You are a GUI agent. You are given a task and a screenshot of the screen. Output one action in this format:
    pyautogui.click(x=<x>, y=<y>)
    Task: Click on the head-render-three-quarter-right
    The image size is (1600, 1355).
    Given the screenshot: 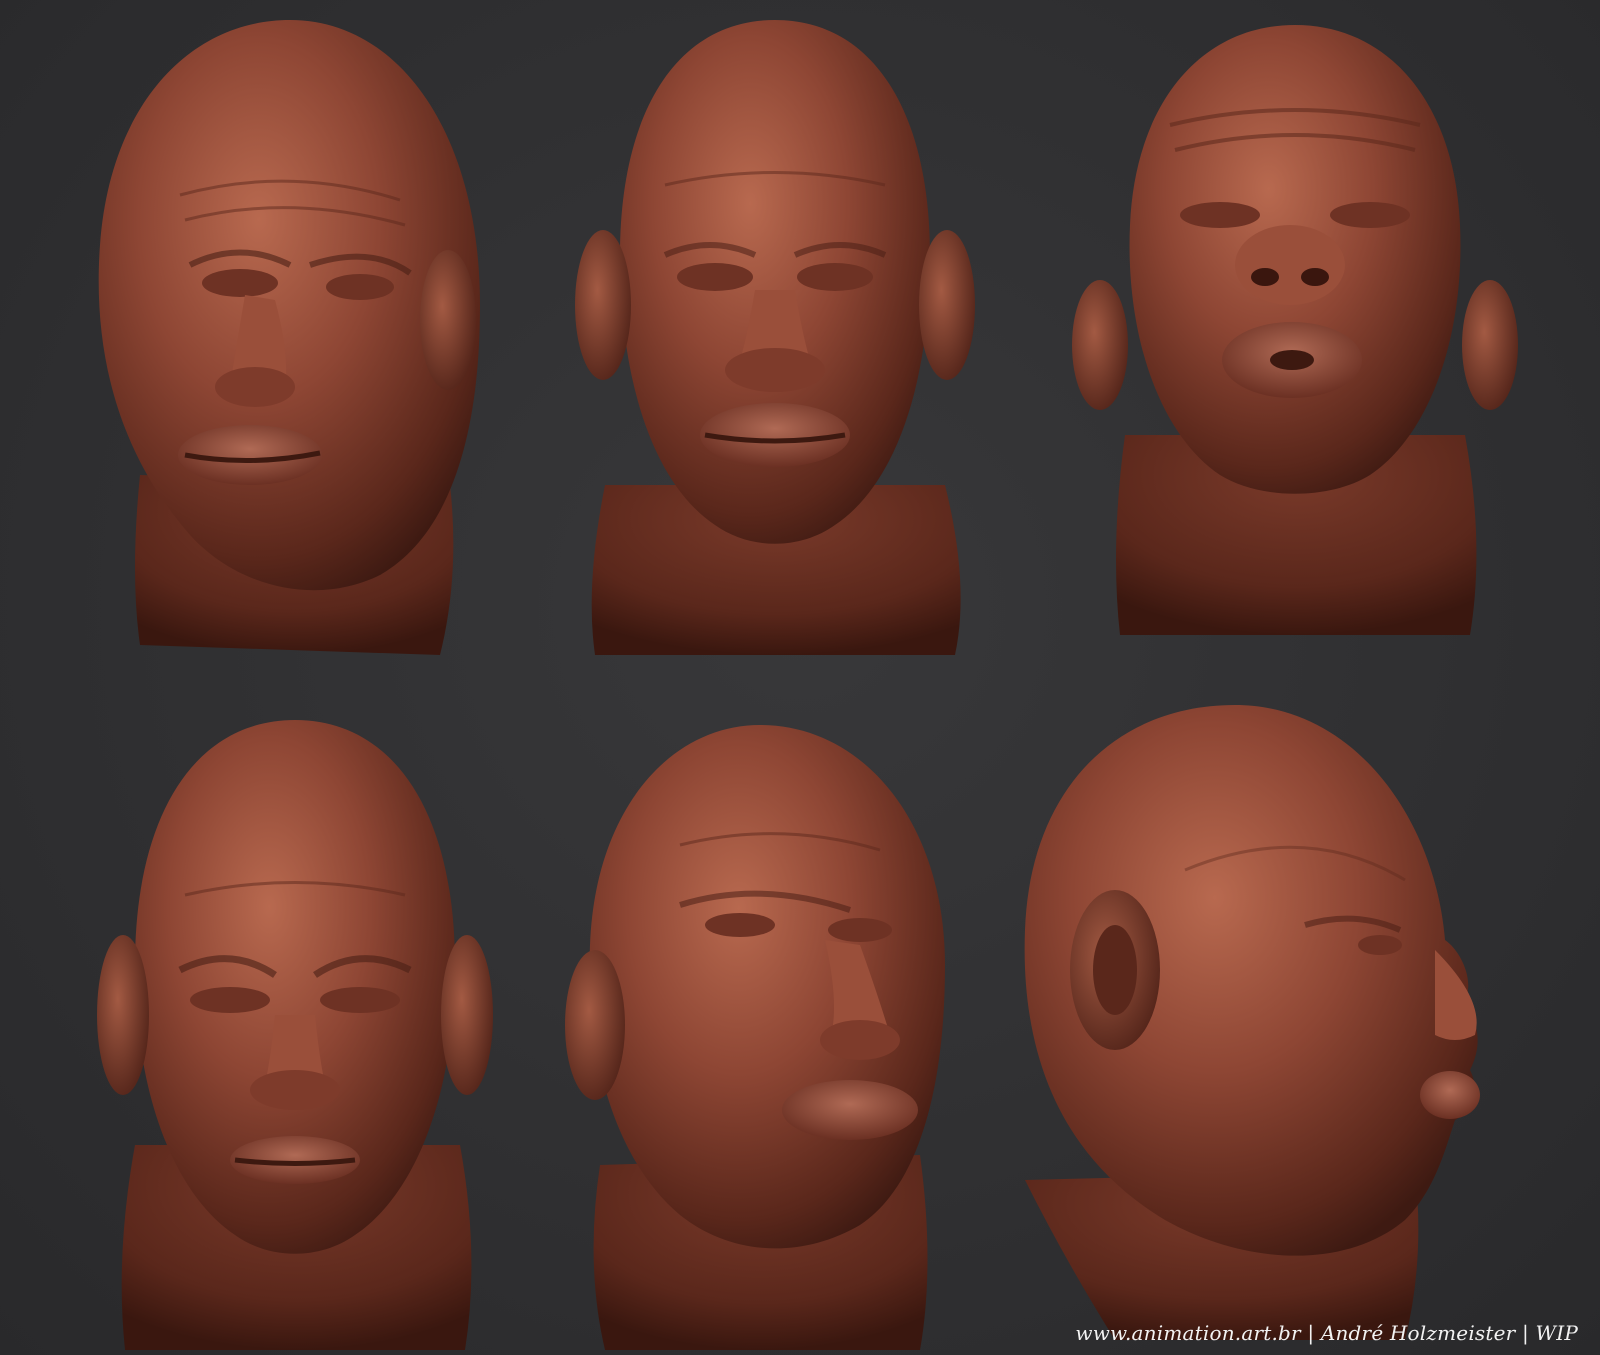 What is the action you would take?
    pyautogui.click(x=765, y=1035)
    